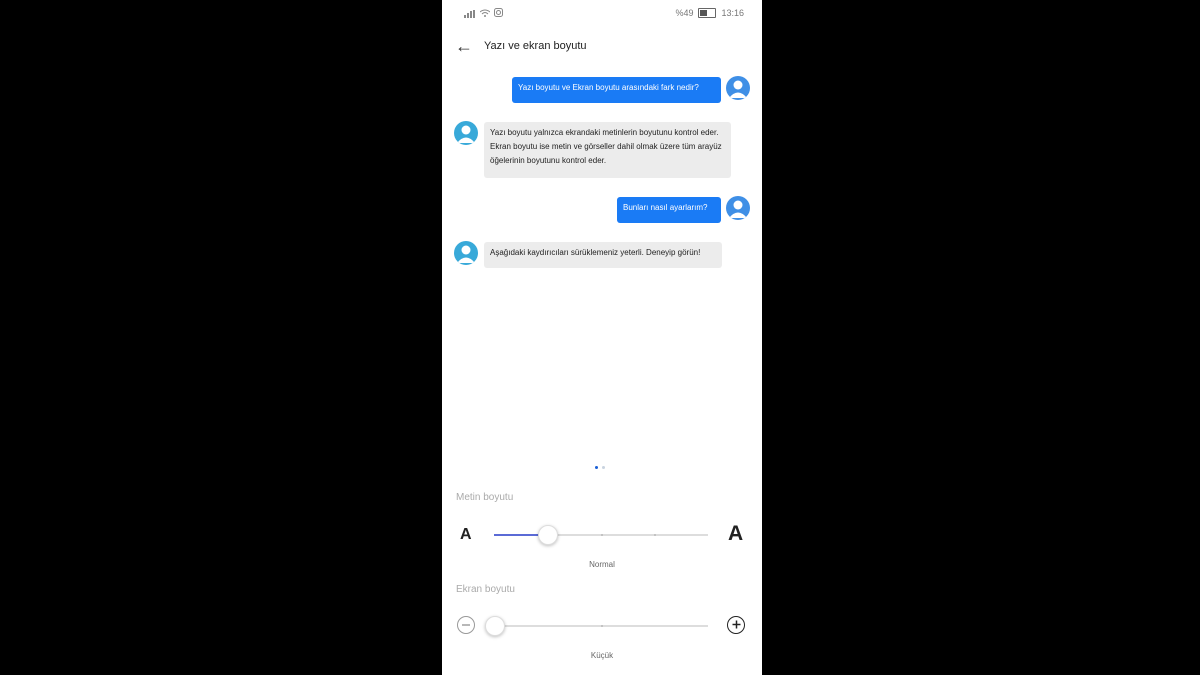 The width and height of the screenshot is (1200, 675). I want to click on page-dot, so click(603, 467).